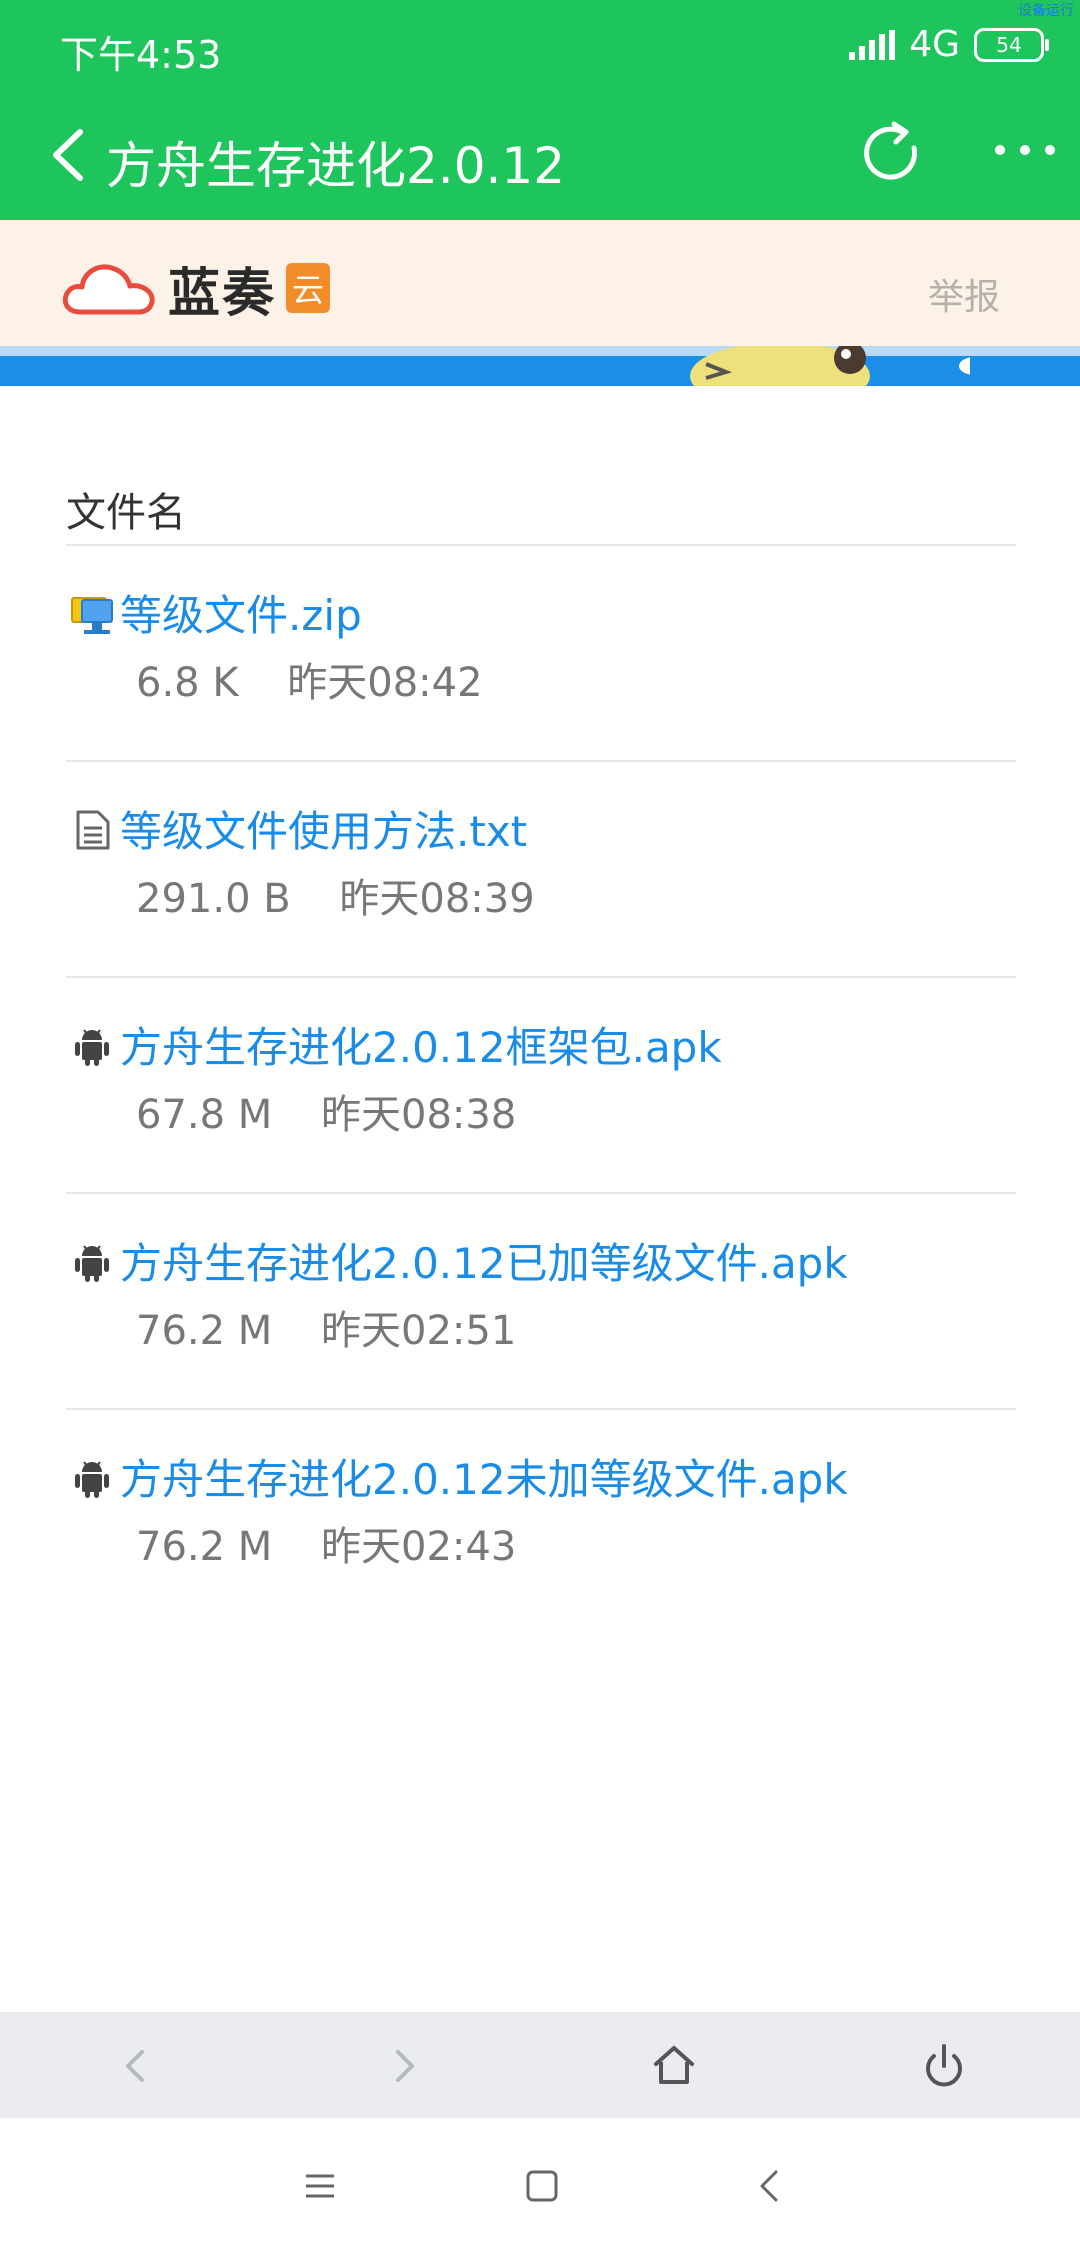 Image resolution: width=1080 pixels, height=2248 pixels. What do you see at coordinates (204, 1115) in the screenshot?
I see `file-size: 67.8 M` at bounding box center [204, 1115].